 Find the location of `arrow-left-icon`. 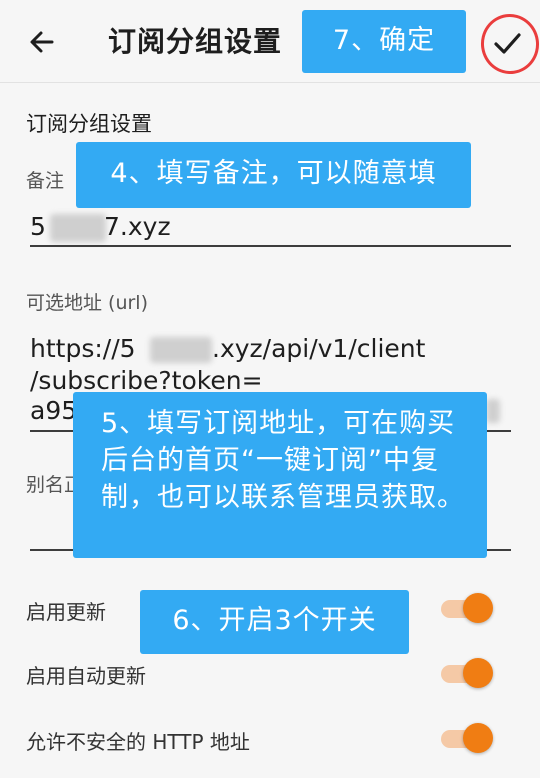

arrow-left-icon is located at coordinates (42, 42).